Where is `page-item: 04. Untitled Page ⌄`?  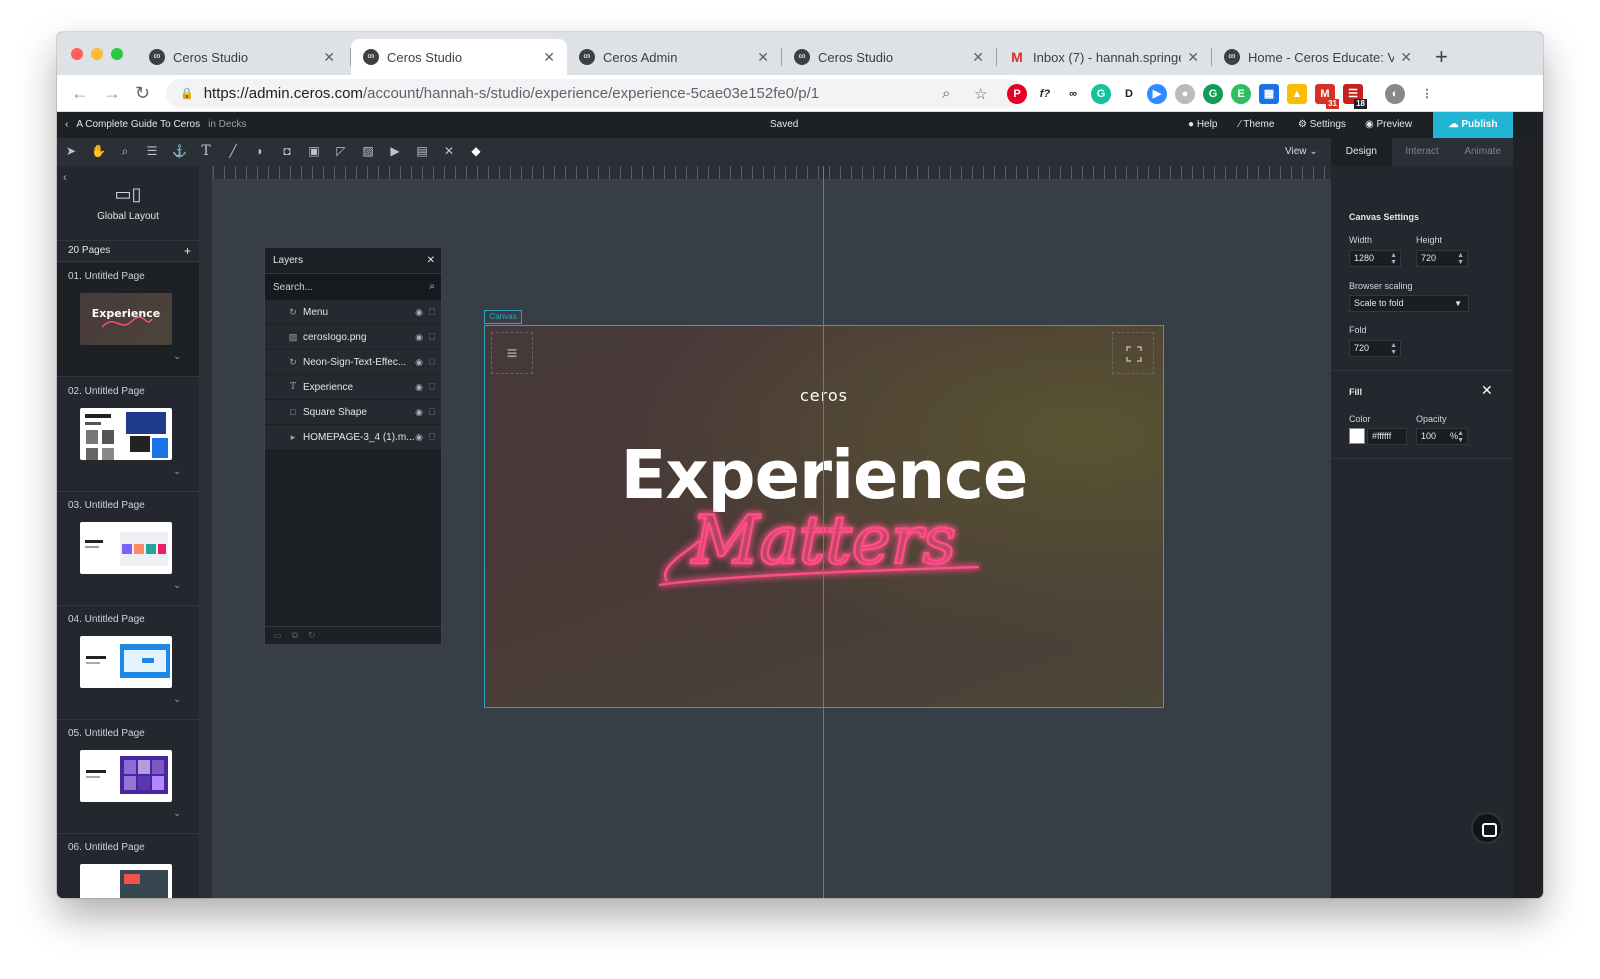
page-item: 04. Untitled Page ⌄ is located at coordinates (128, 663).